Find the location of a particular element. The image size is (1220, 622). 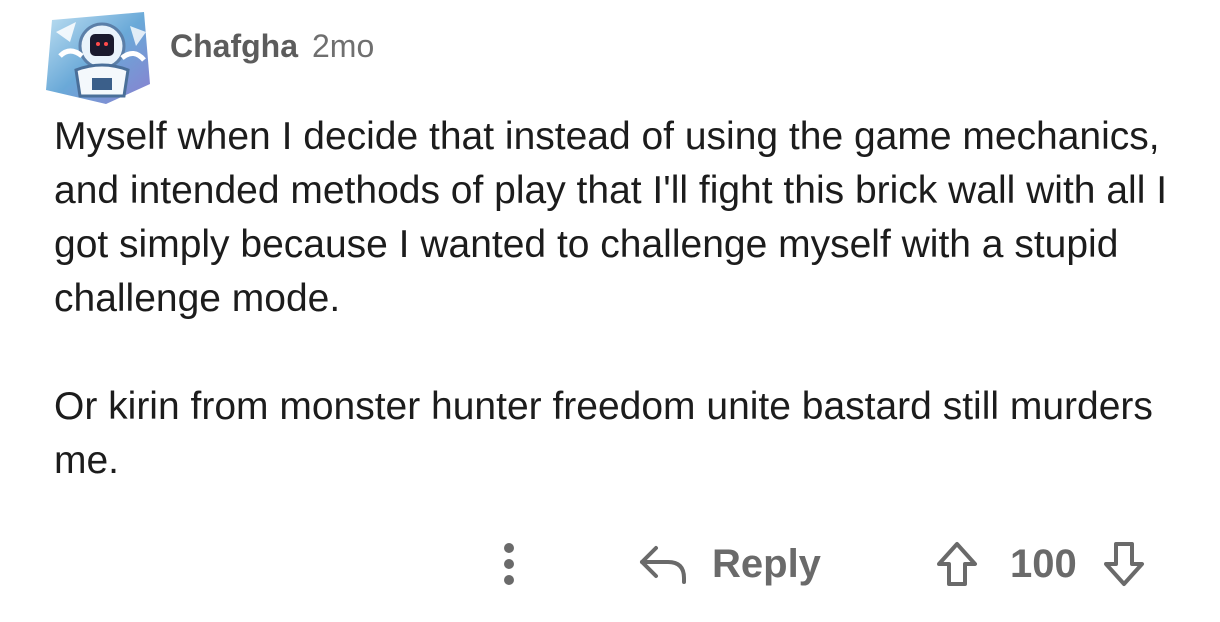

reply-button: Reply is located at coordinates (729, 564).